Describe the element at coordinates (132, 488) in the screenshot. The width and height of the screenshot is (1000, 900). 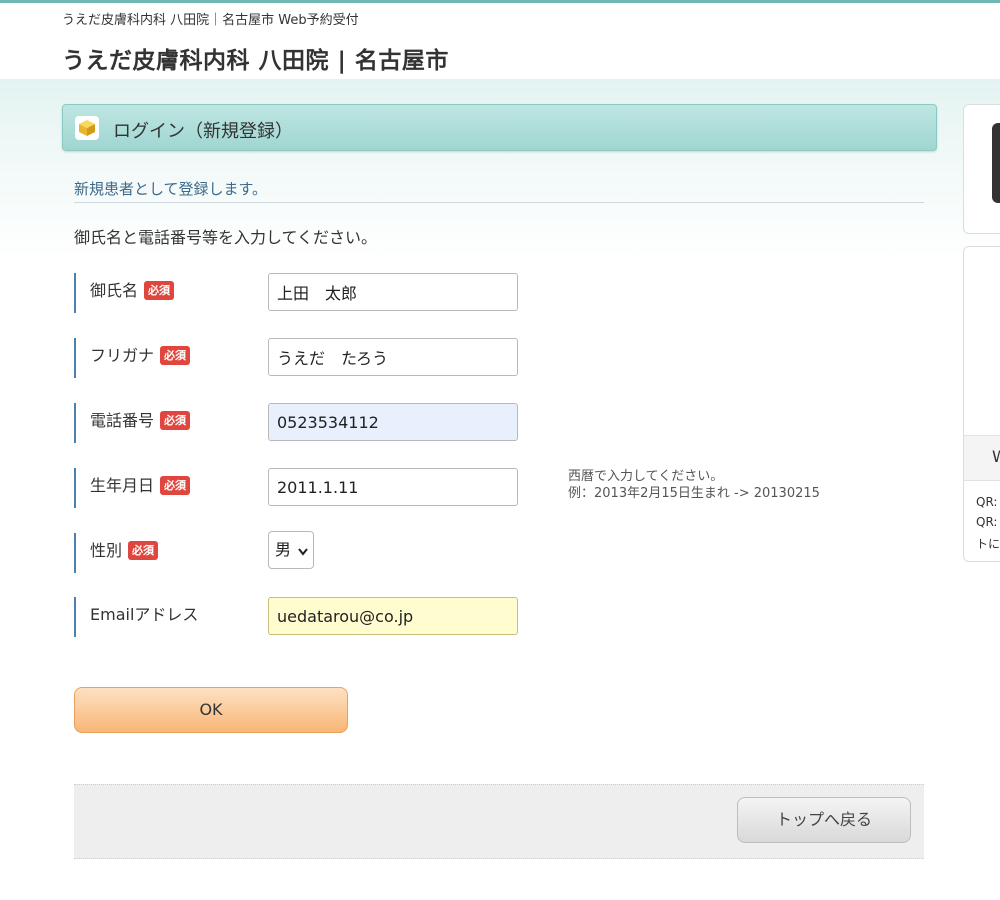
I see `birthdate-label: 生年月日 必須` at that location.